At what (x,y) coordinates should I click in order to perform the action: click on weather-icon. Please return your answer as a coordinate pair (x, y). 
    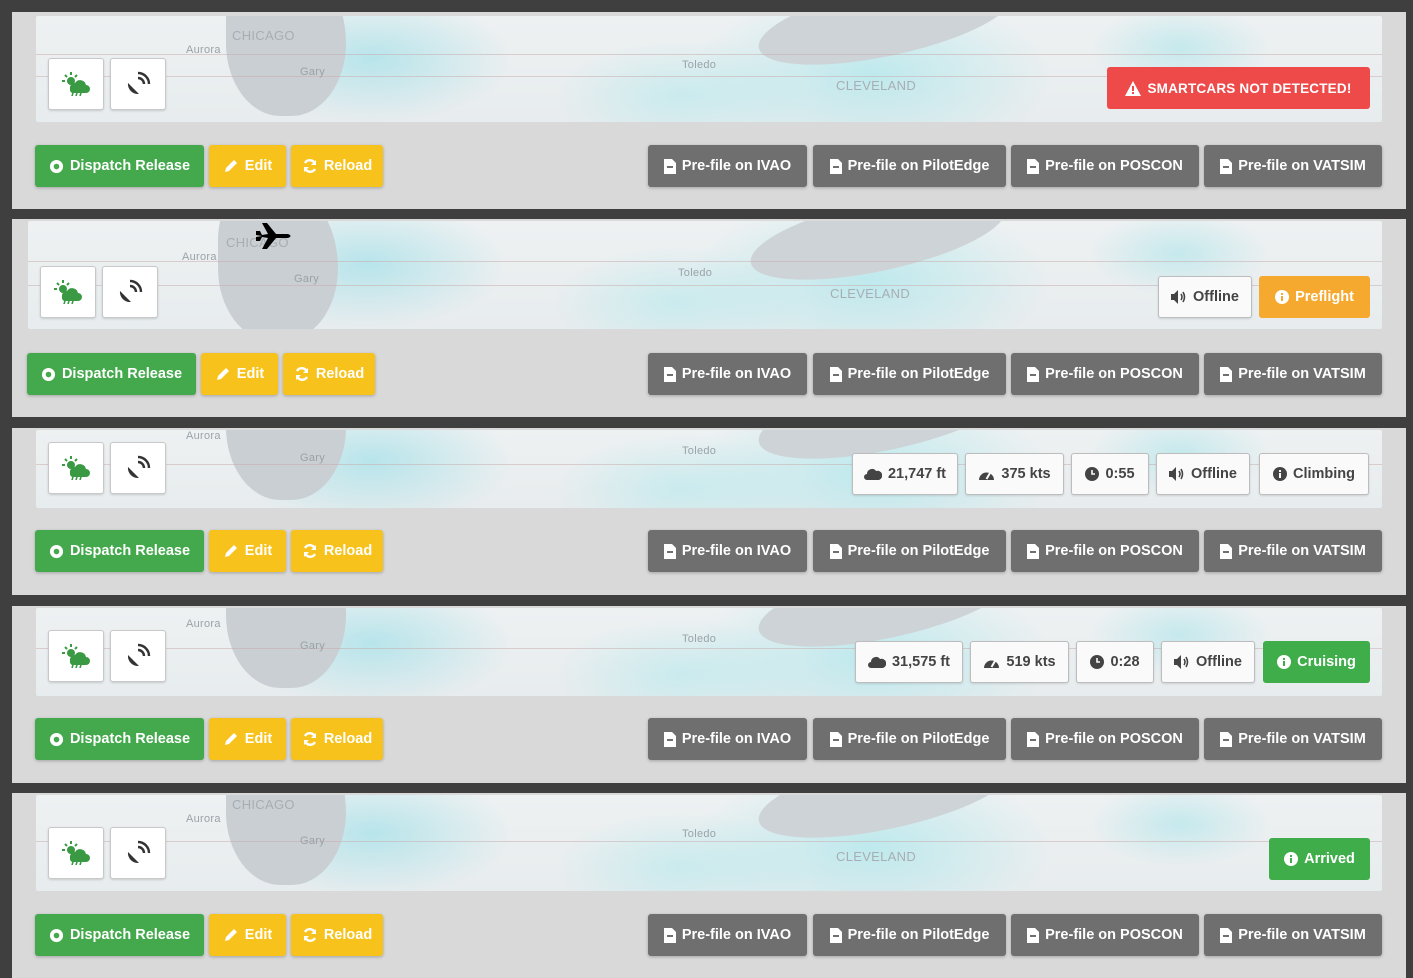
    Looking at the image, I should click on (76, 656).